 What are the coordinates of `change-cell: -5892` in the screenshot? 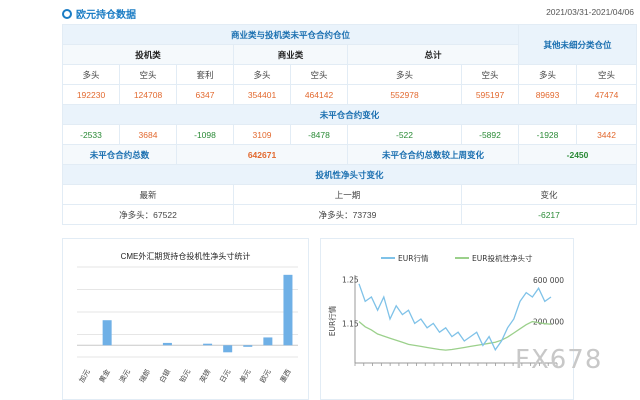 It's located at (490, 134).